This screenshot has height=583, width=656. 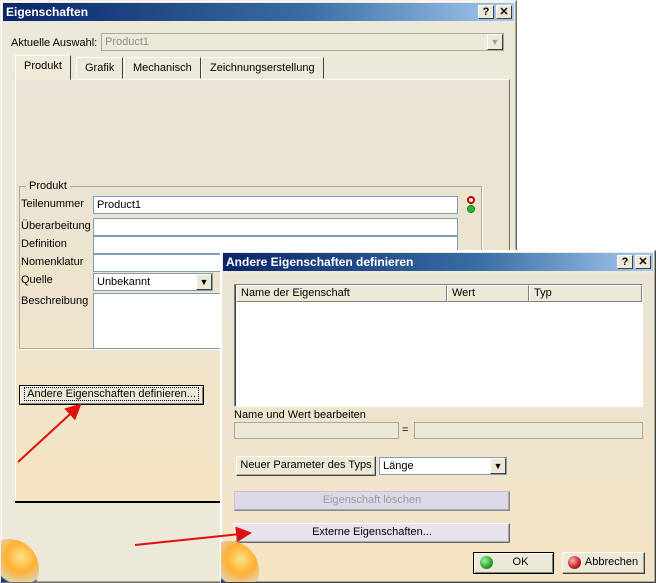 I want to click on tab-label: Zeichnungserstellung, so click(x=262, y=68).